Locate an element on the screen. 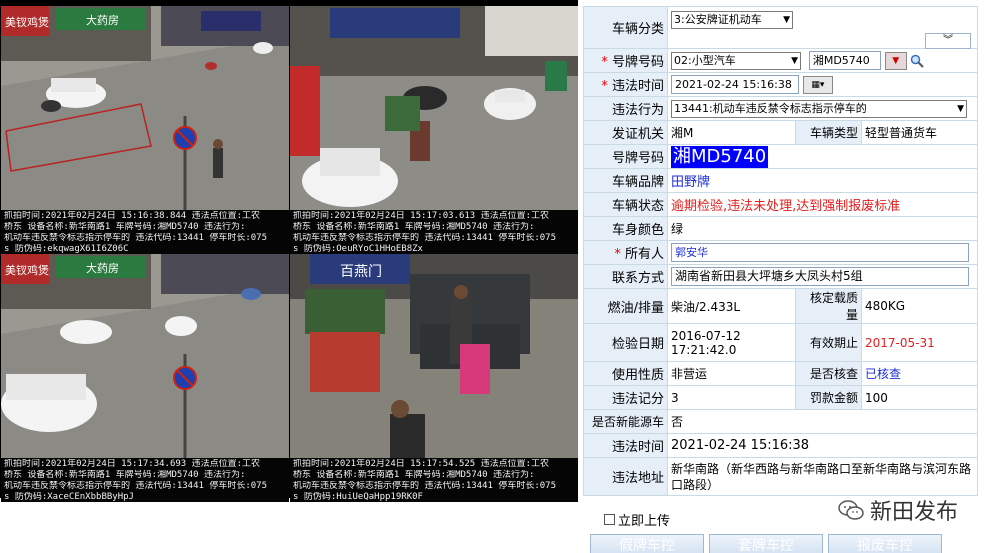 The width and height of the screenshot is (1001, 553). plate-query-icon: ▼ is located at coordinates (896, 60).